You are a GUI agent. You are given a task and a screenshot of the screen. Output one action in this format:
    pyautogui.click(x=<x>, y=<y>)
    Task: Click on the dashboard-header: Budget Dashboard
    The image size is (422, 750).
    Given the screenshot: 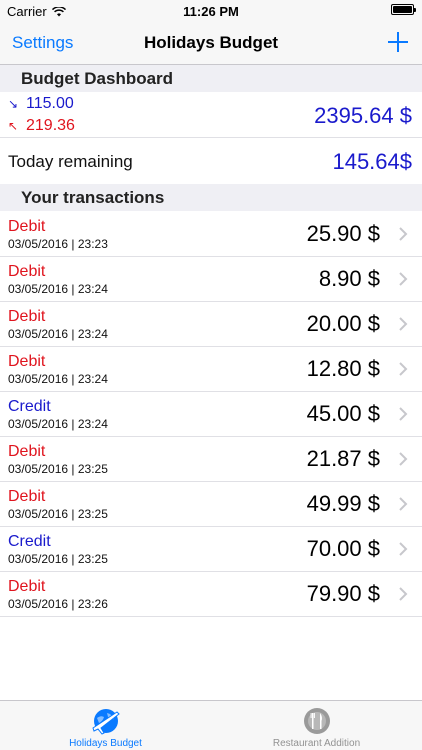 What is the action you would take?
    pyautogui.click(x=211, y=78)
    